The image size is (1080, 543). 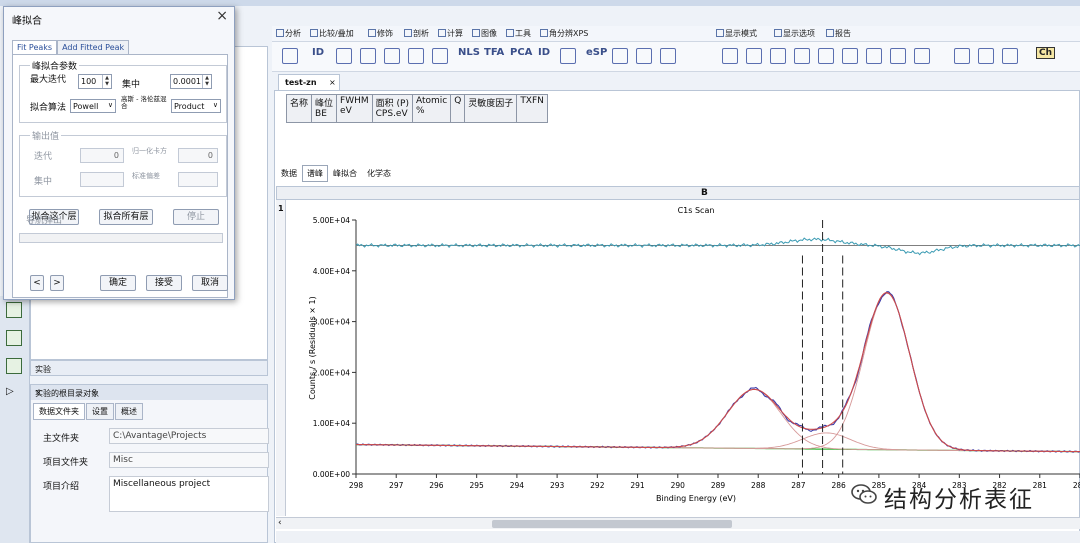 What do you see at coordinates (491, 108) in the screenshot?
I see `col-sensitivity: 灵敏度因子` at bounding box center [491, 108].